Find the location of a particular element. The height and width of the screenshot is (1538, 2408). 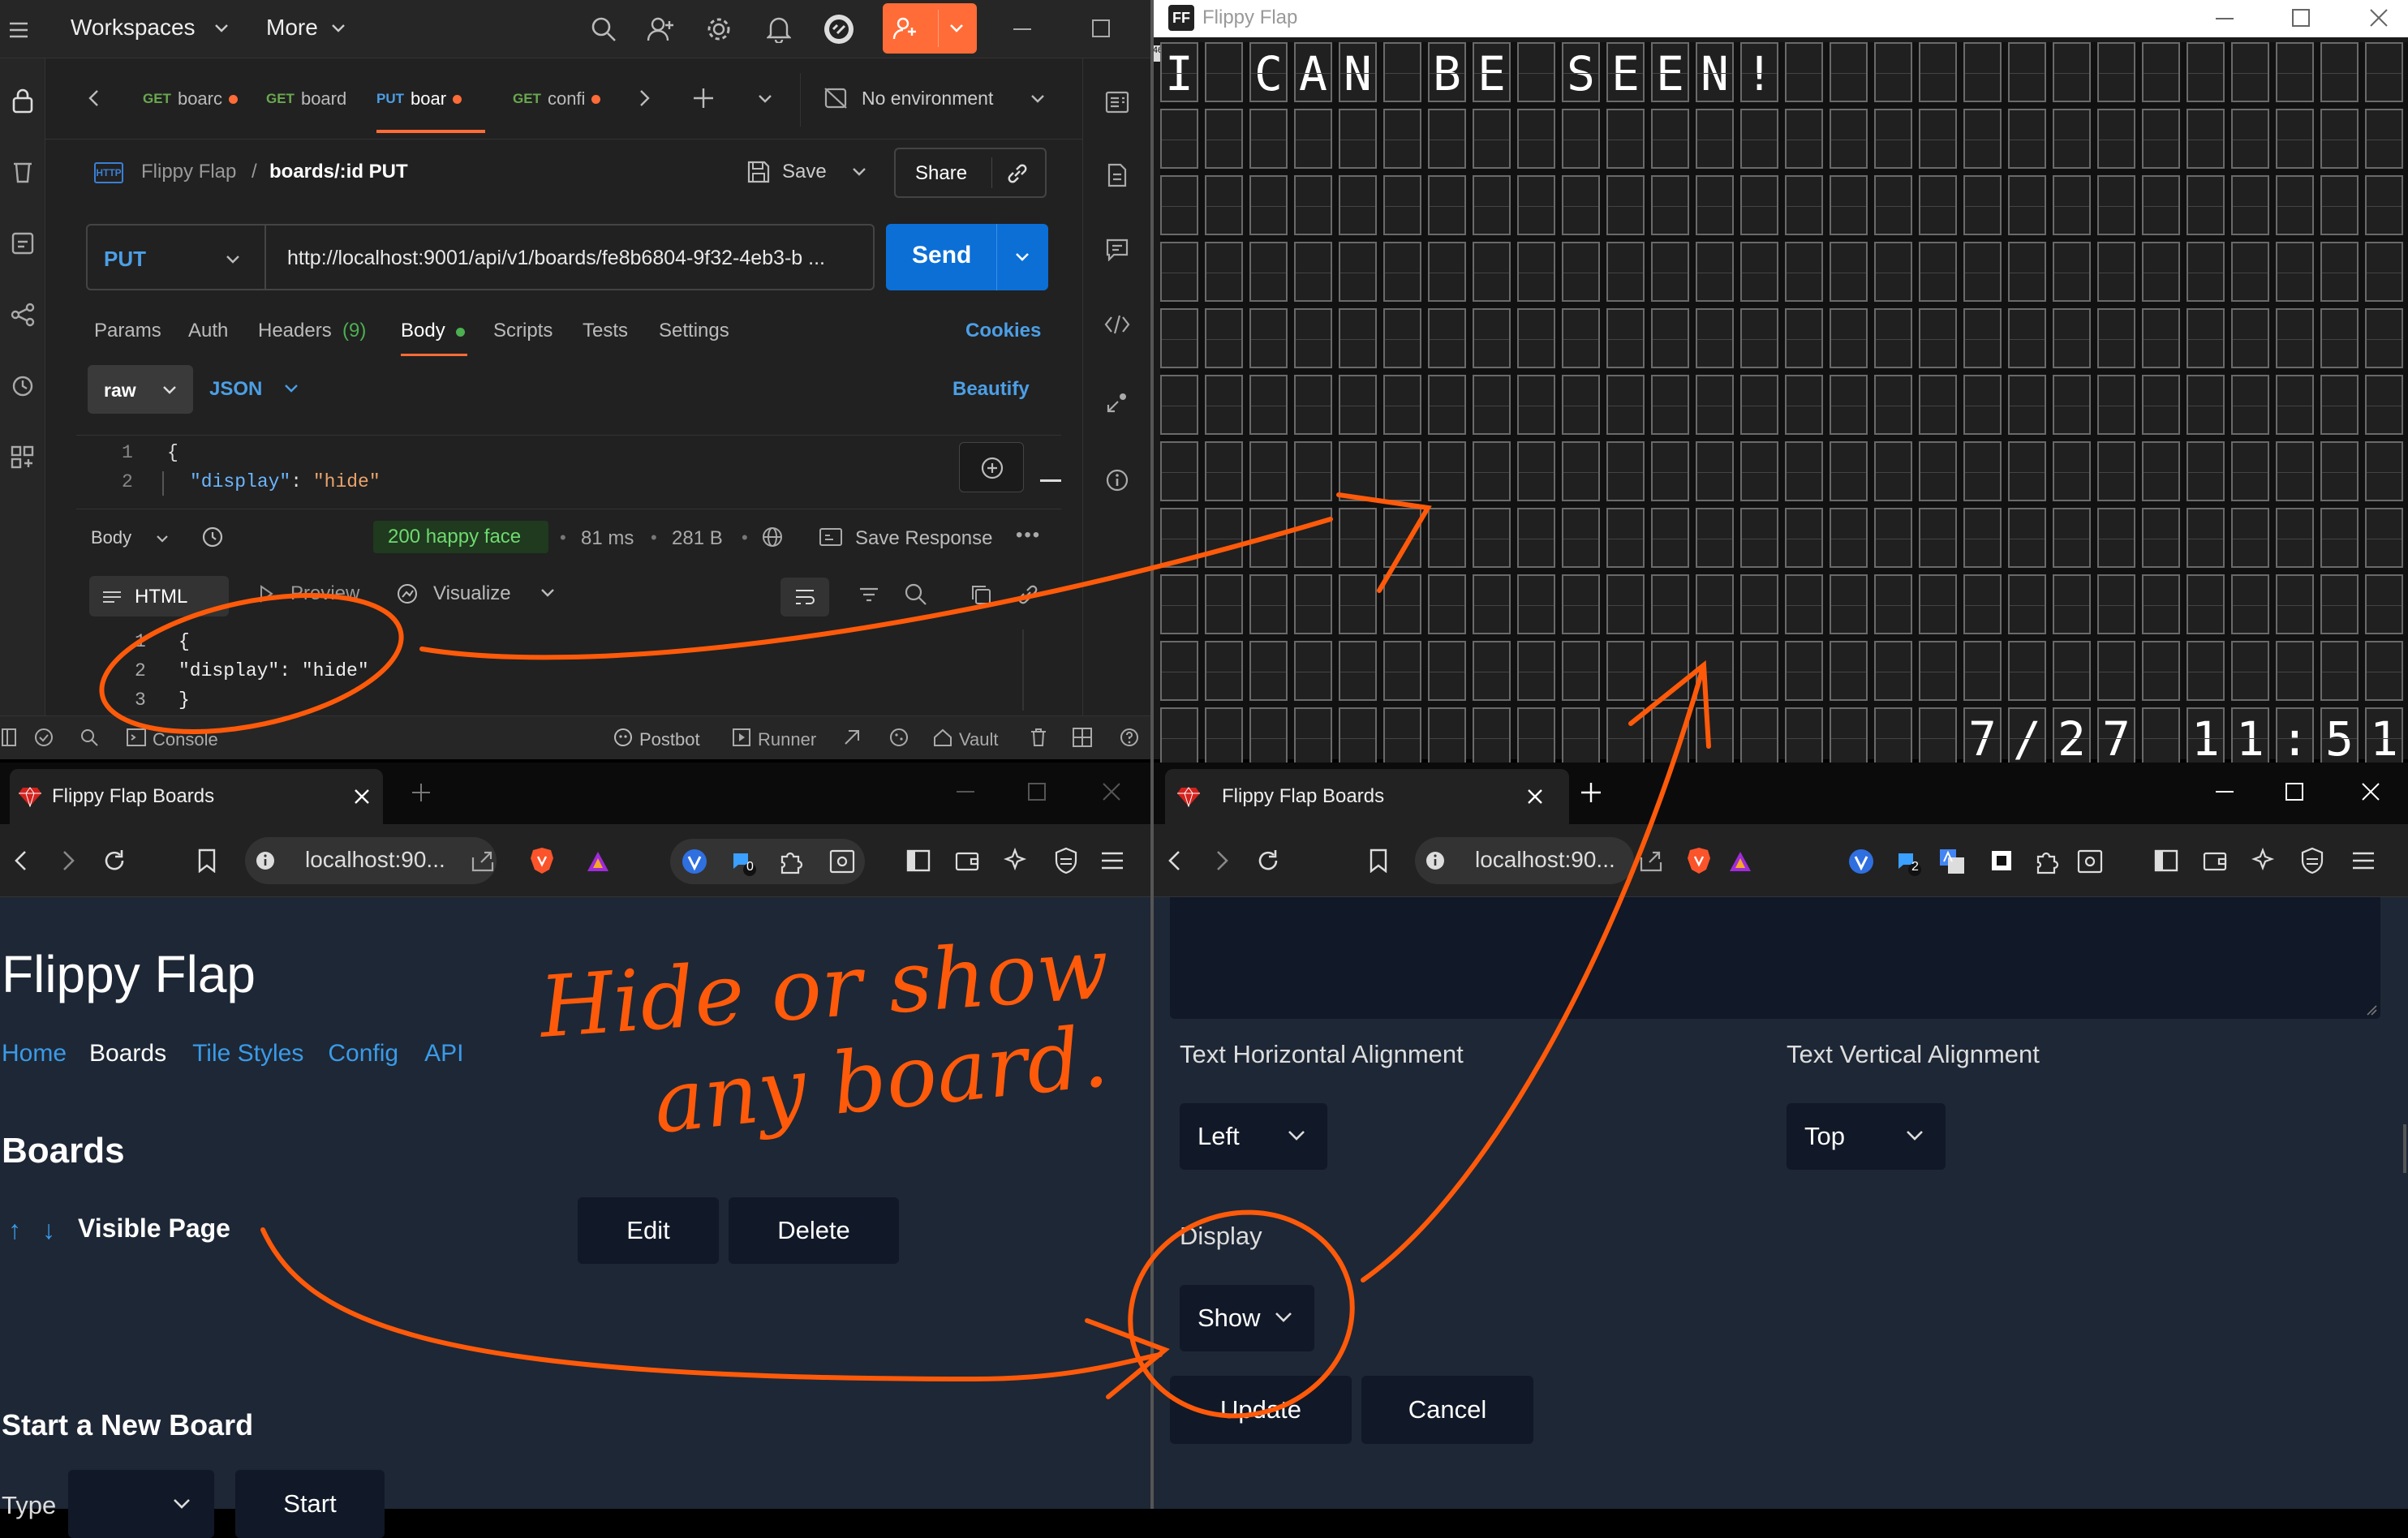

response-view-visualize: Visualize is located at coordinates (472, 593).